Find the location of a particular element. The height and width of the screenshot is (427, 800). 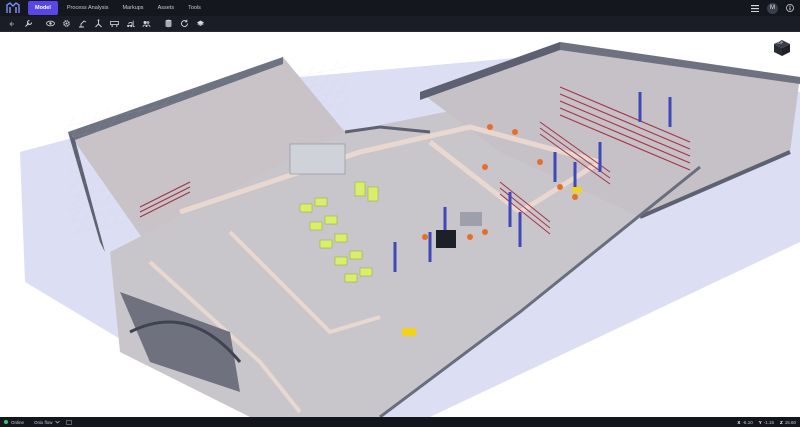

logo-icon is located at coordinates (13, 7).